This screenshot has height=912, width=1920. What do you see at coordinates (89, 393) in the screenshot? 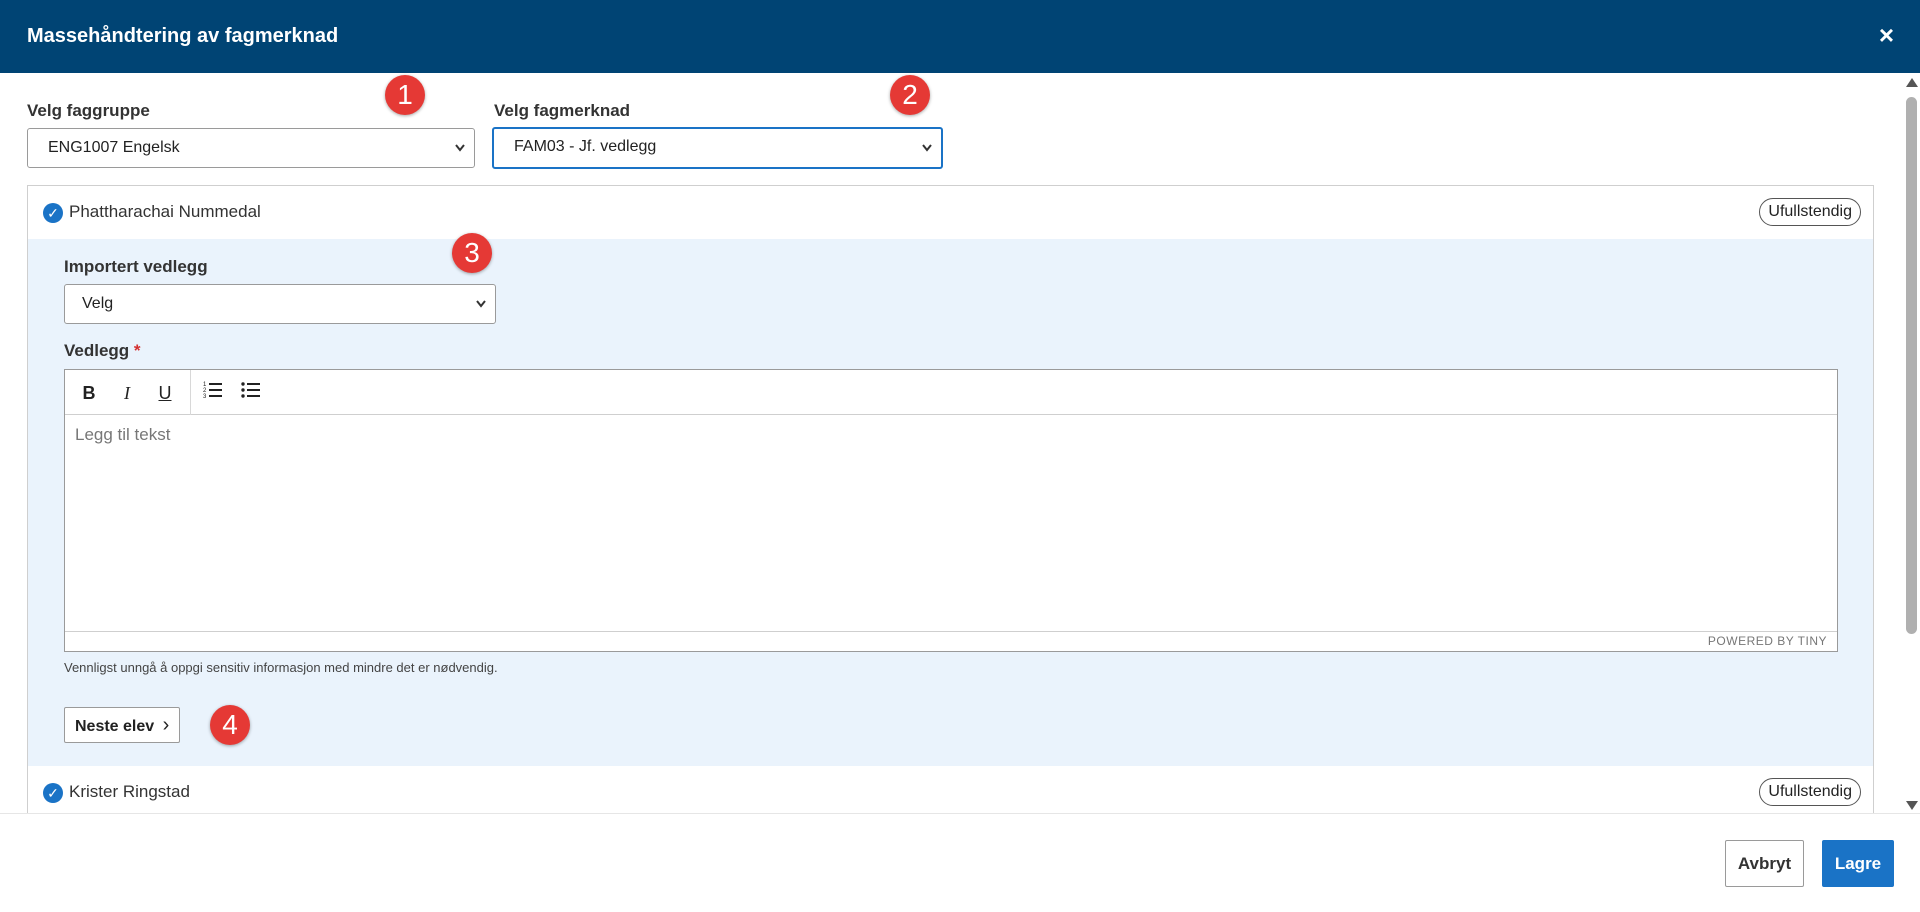
I see `bold-icon: B` at bounding box center [89, 393].